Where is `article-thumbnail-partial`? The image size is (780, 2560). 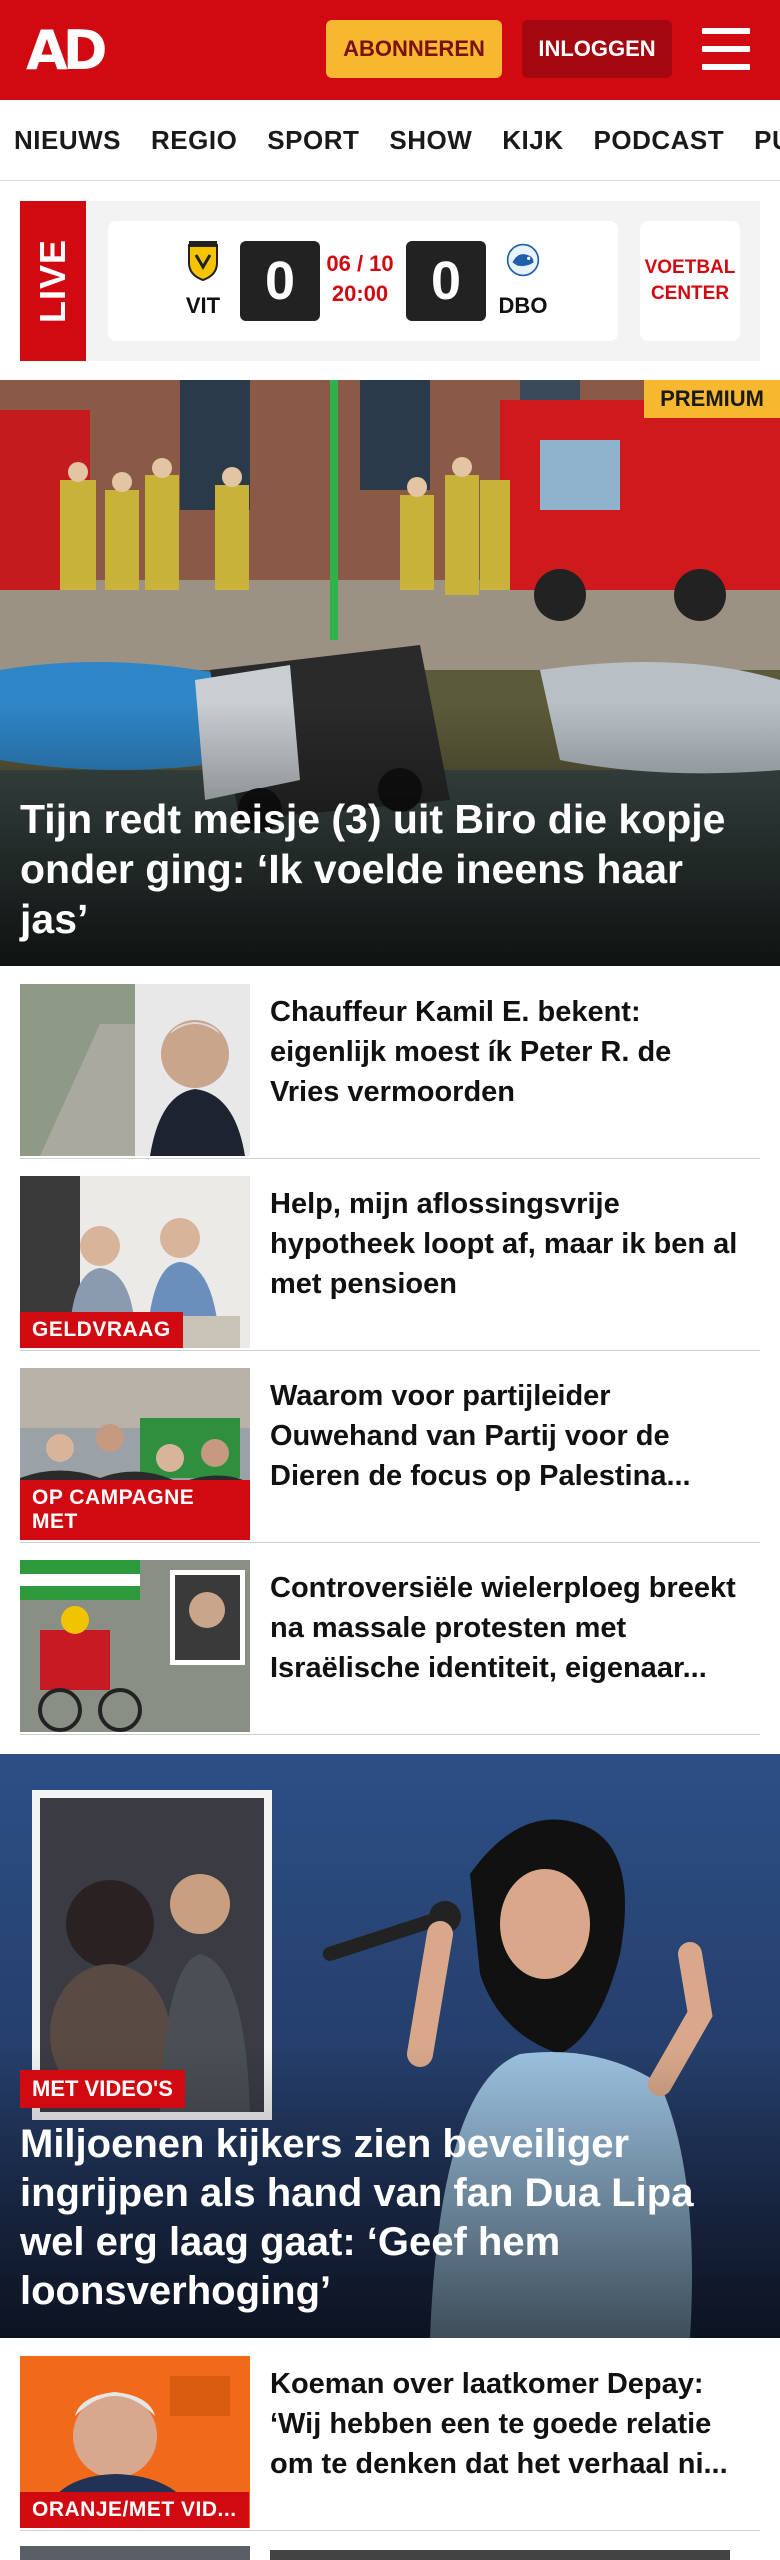
article-thumbnail-partial is located at coordinates (135, 2553).